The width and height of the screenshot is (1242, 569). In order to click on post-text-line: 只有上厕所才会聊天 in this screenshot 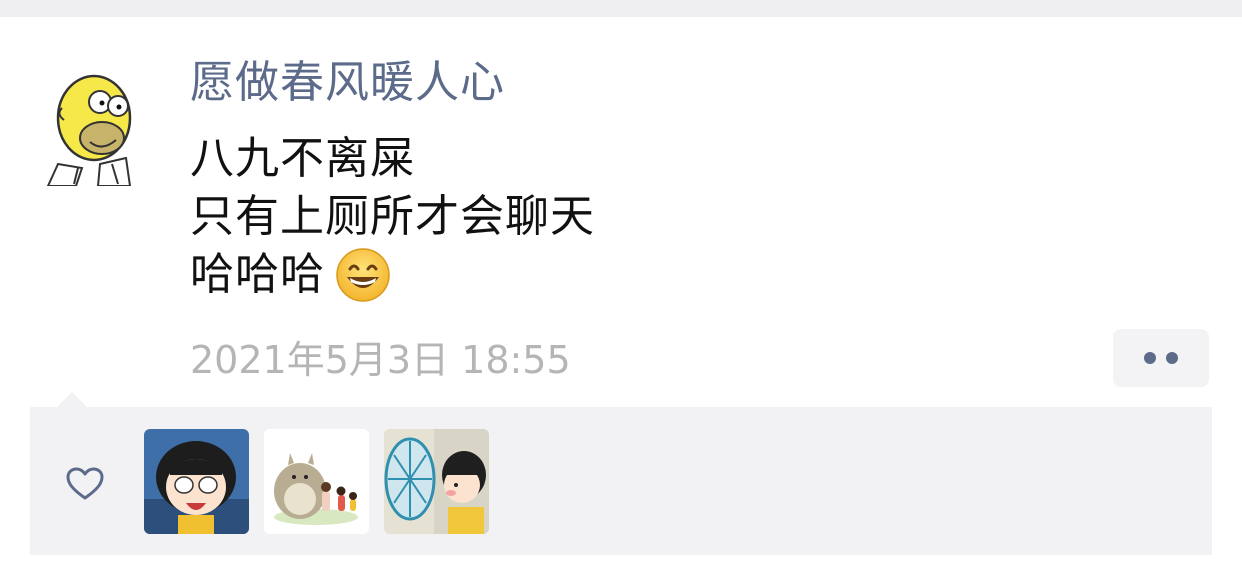, I will do `click(392, 216)`.